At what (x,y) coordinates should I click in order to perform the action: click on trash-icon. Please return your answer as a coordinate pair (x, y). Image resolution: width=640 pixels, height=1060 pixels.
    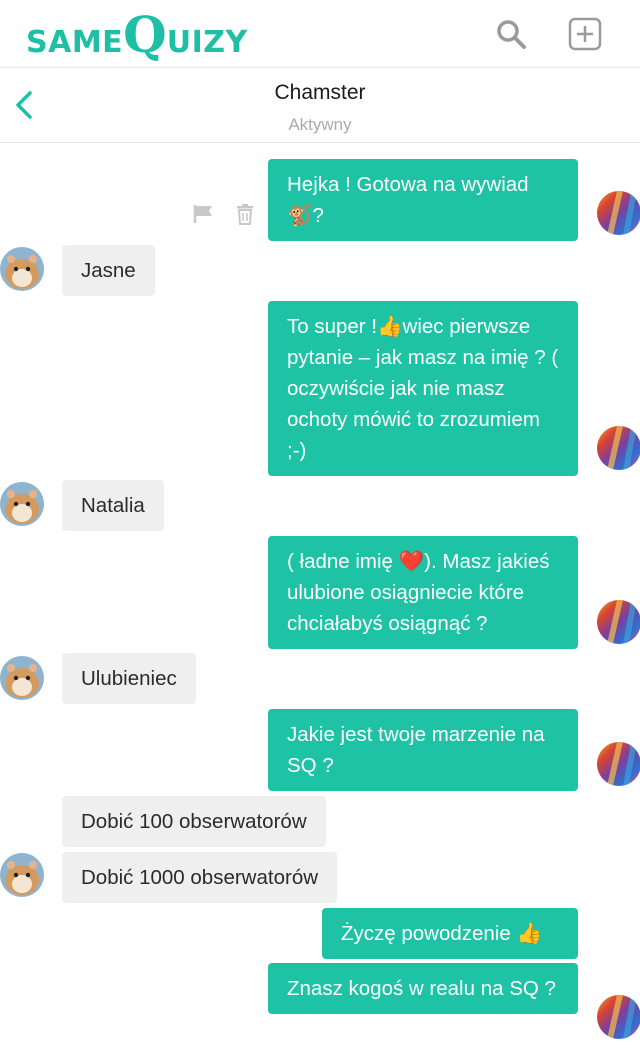
    Looking at the image, I should click on (246, 214).